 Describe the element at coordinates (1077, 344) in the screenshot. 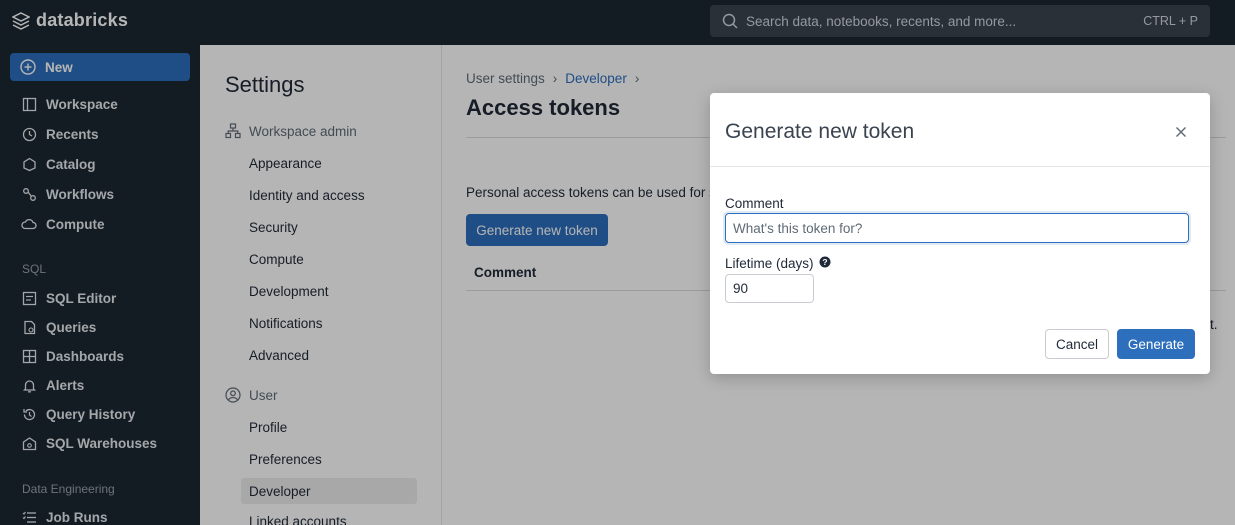

I see `cancel-button: Cancel` at that location.